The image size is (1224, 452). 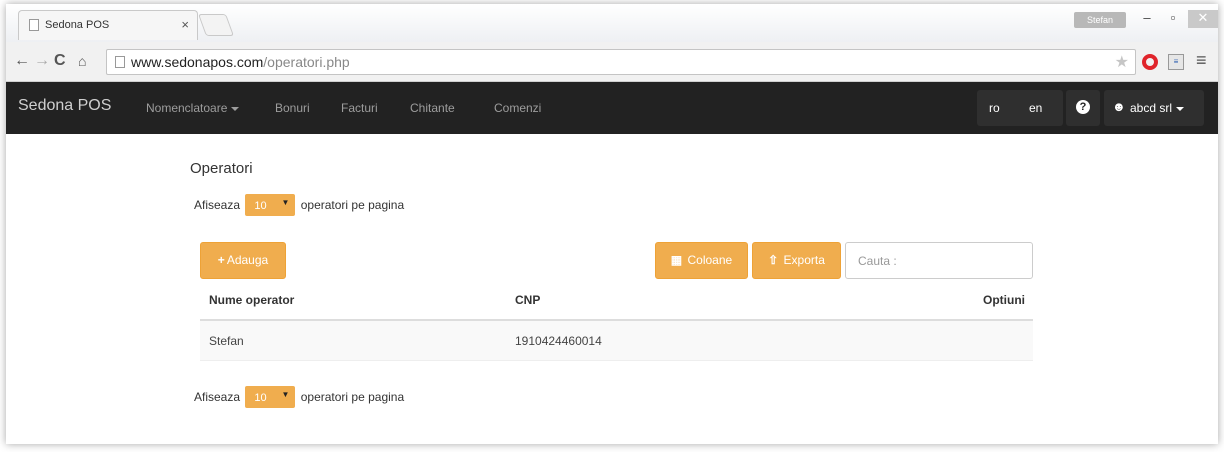 I want to click on nav-facturi: Facturi, so click(x=359, y=108).